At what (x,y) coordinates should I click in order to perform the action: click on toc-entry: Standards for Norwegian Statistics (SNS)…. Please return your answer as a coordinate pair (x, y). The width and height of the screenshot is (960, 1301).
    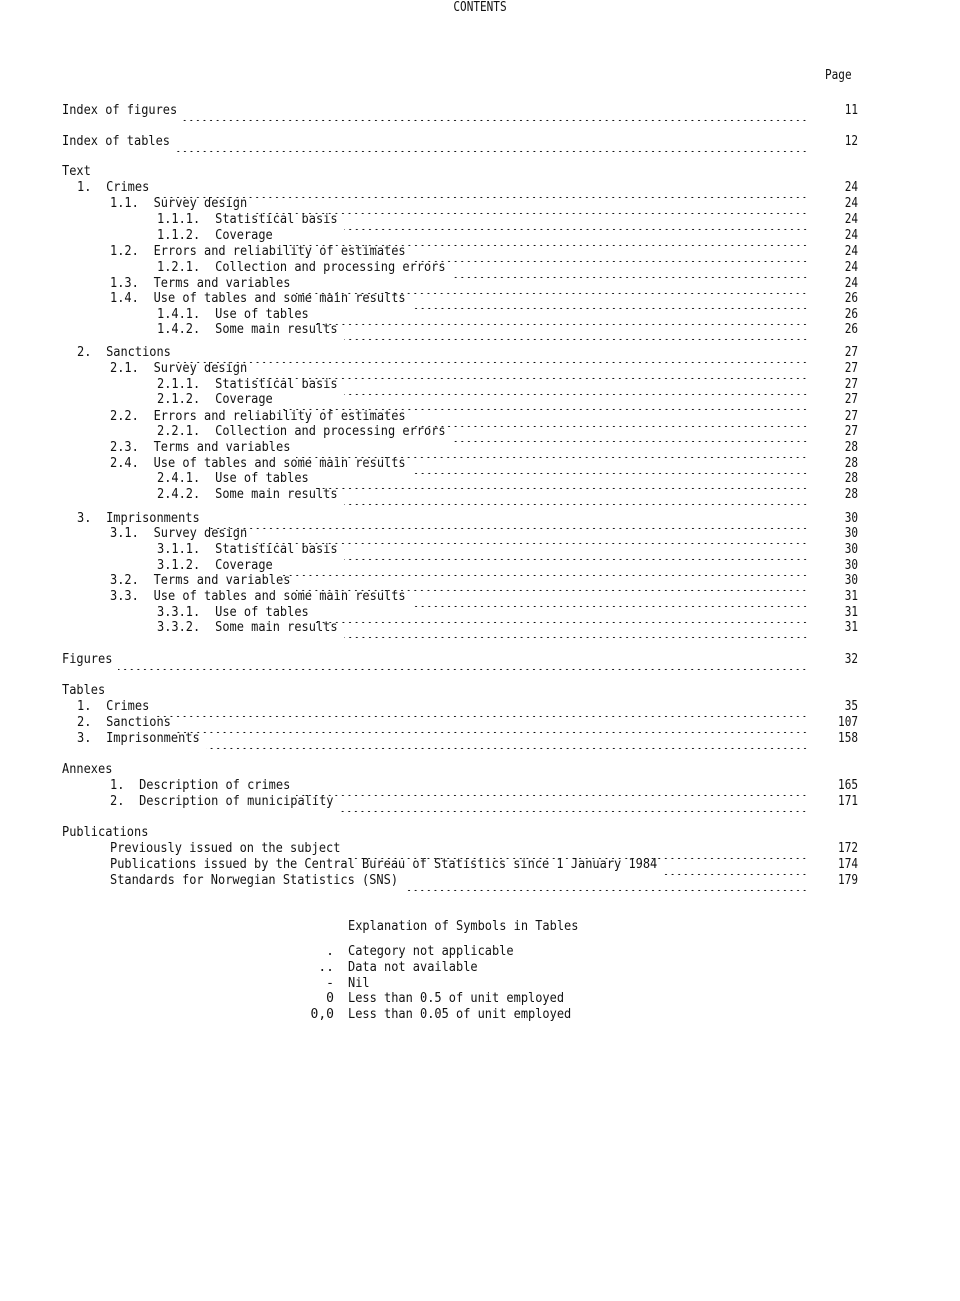
    Looking at the image, I should click on (480, 882).